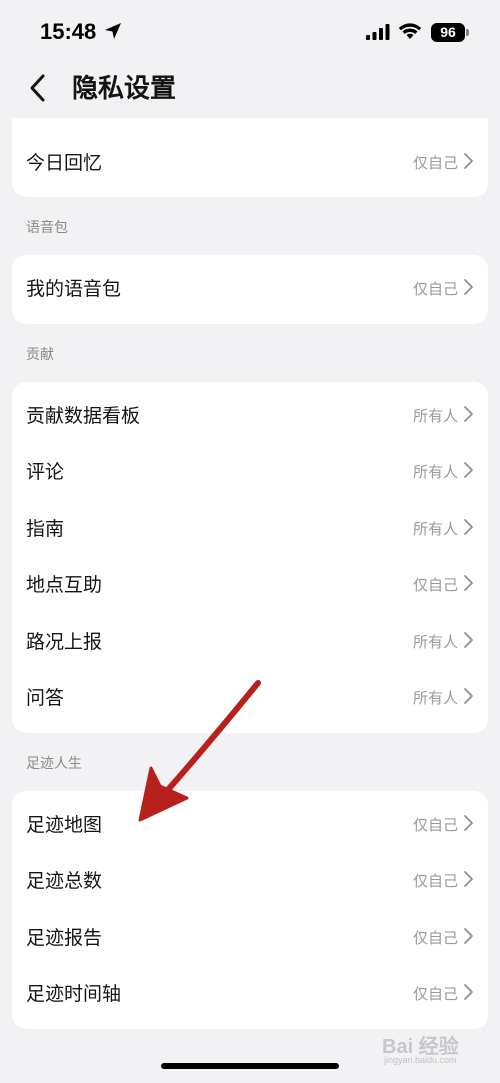 The width and height of the screenshot is (500, 1083). Describe the element at coordinates (378, 32) in the screenshot. I see `cellular-signal-icon` at that location.